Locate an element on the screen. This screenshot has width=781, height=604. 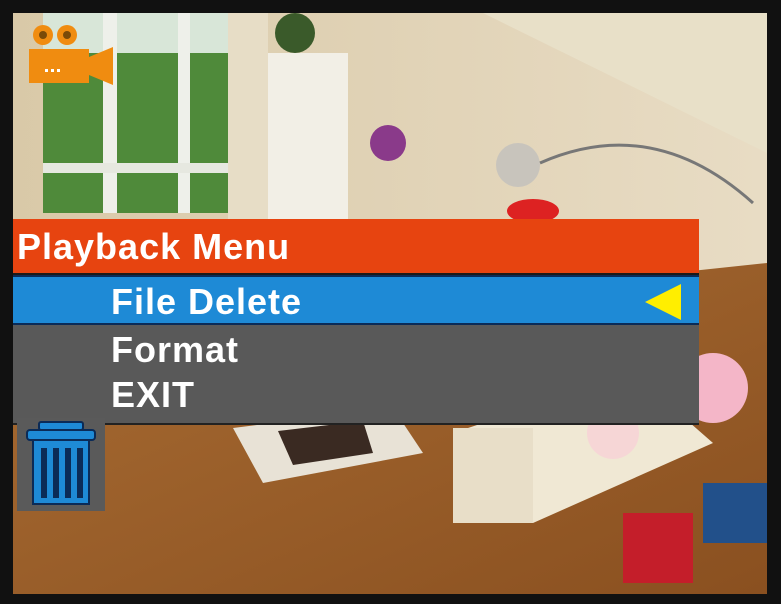
trash-can-icon is located at coordinates (61, 463).